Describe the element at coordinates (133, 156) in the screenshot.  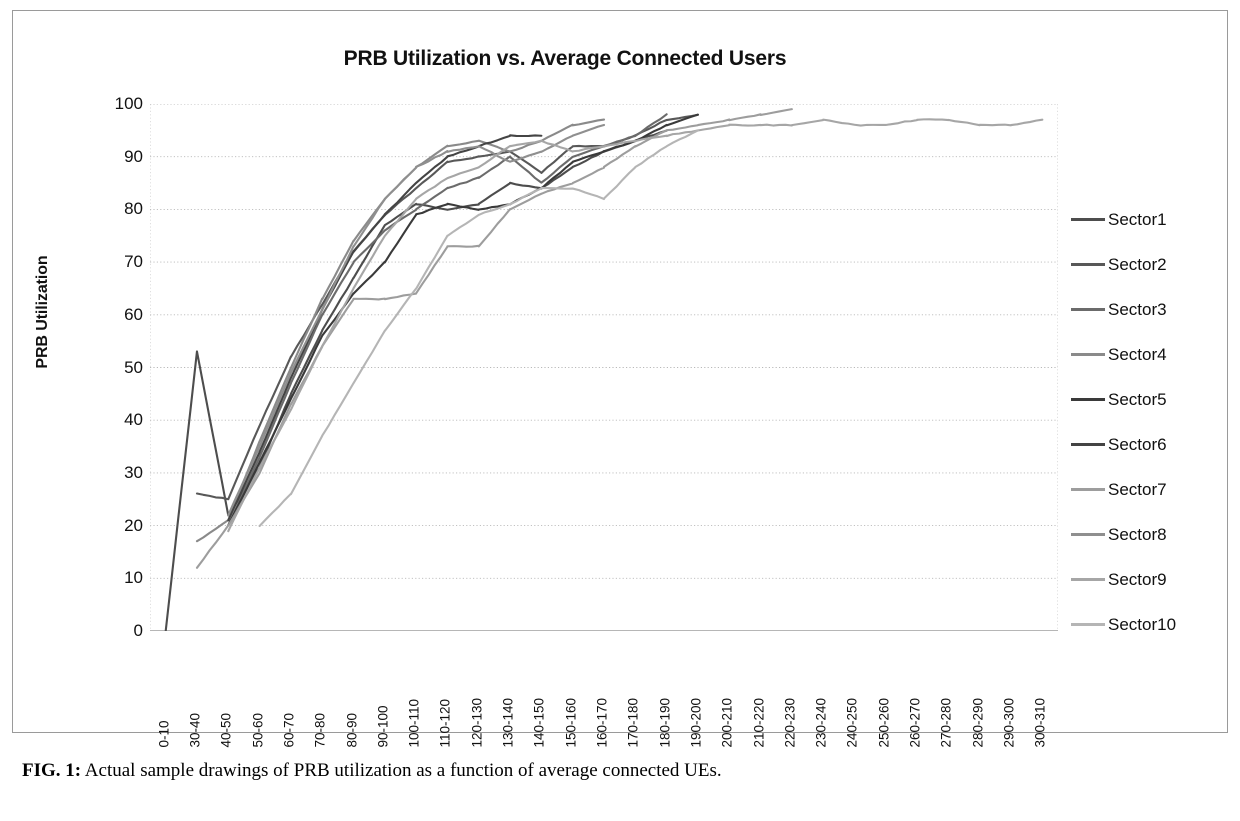
I see `y-tick-label: 90` at that location.